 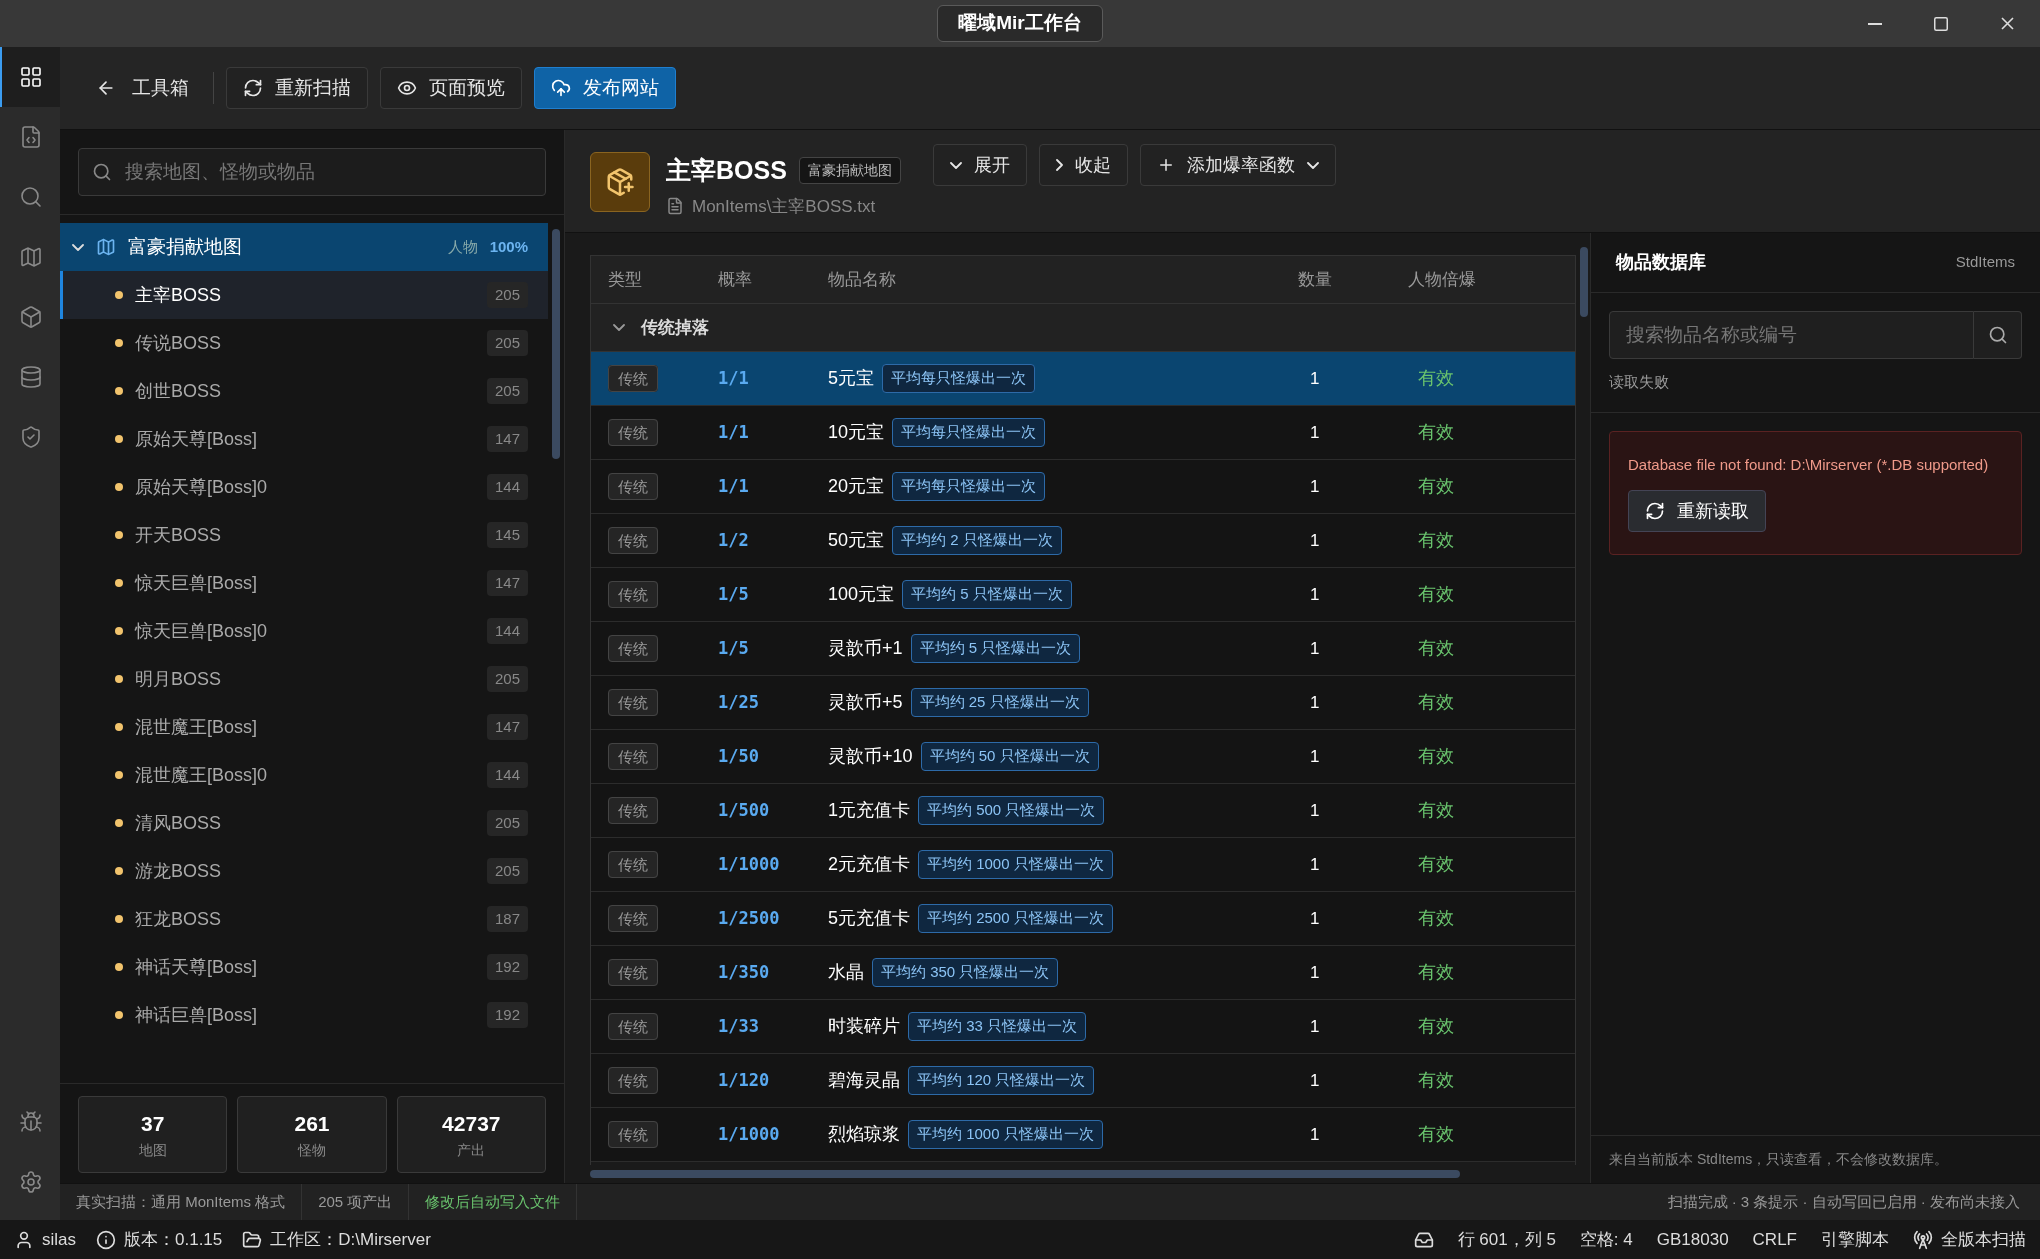 I want to click on tree-item: 原始天尊[Boss] 147, so click(x=304, y=439).